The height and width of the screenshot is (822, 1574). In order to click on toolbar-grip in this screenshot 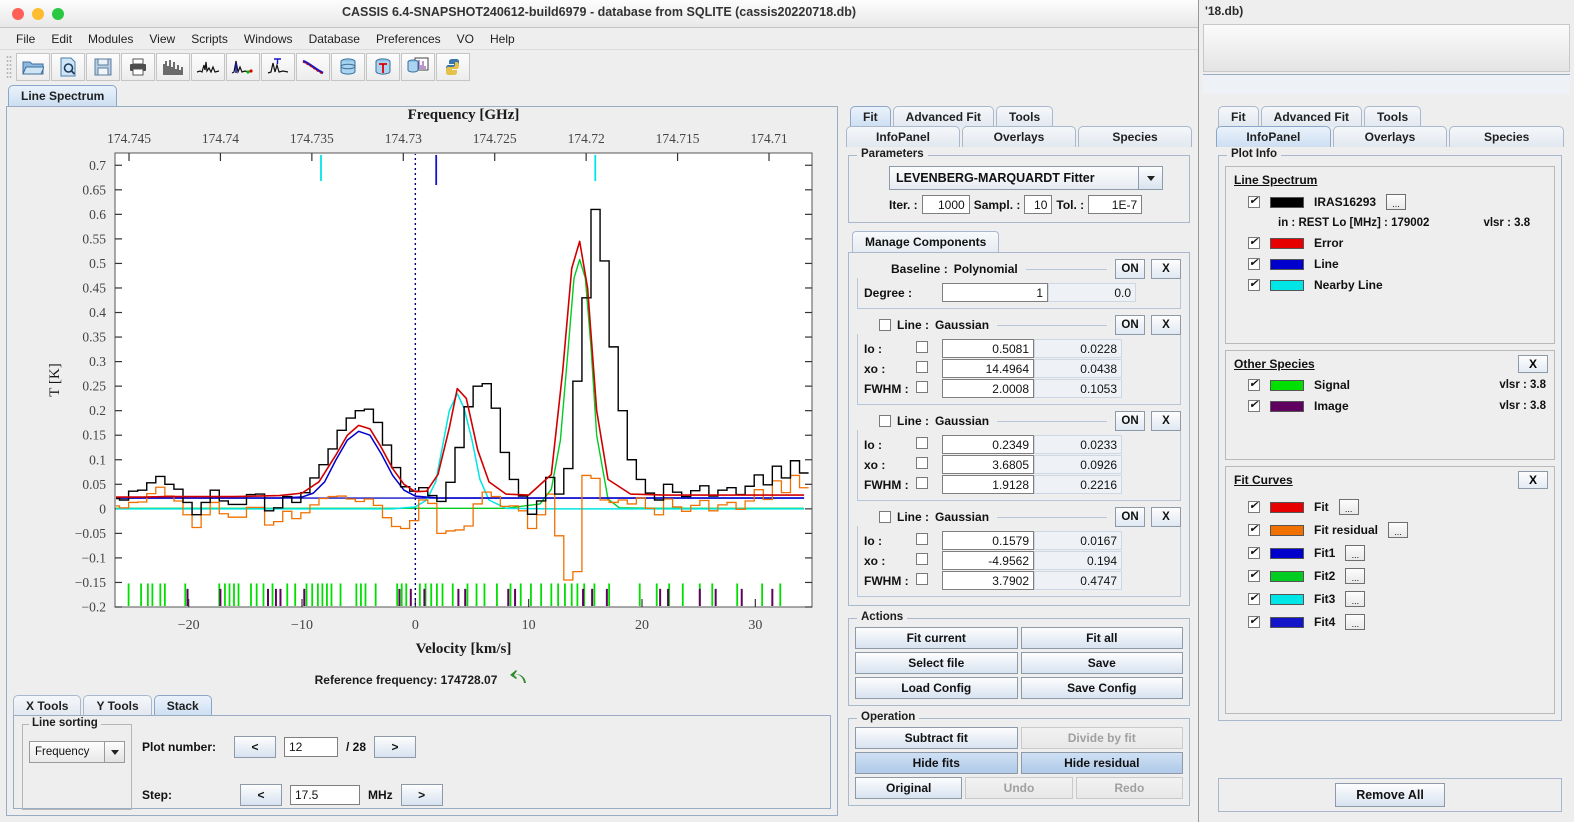, I will do `click(9, 67)`.